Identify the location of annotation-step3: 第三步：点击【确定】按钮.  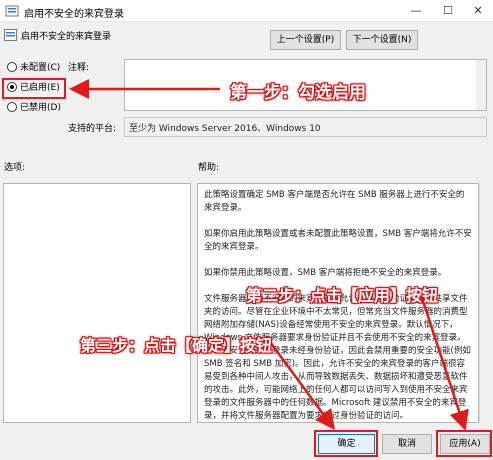
(176, 345).